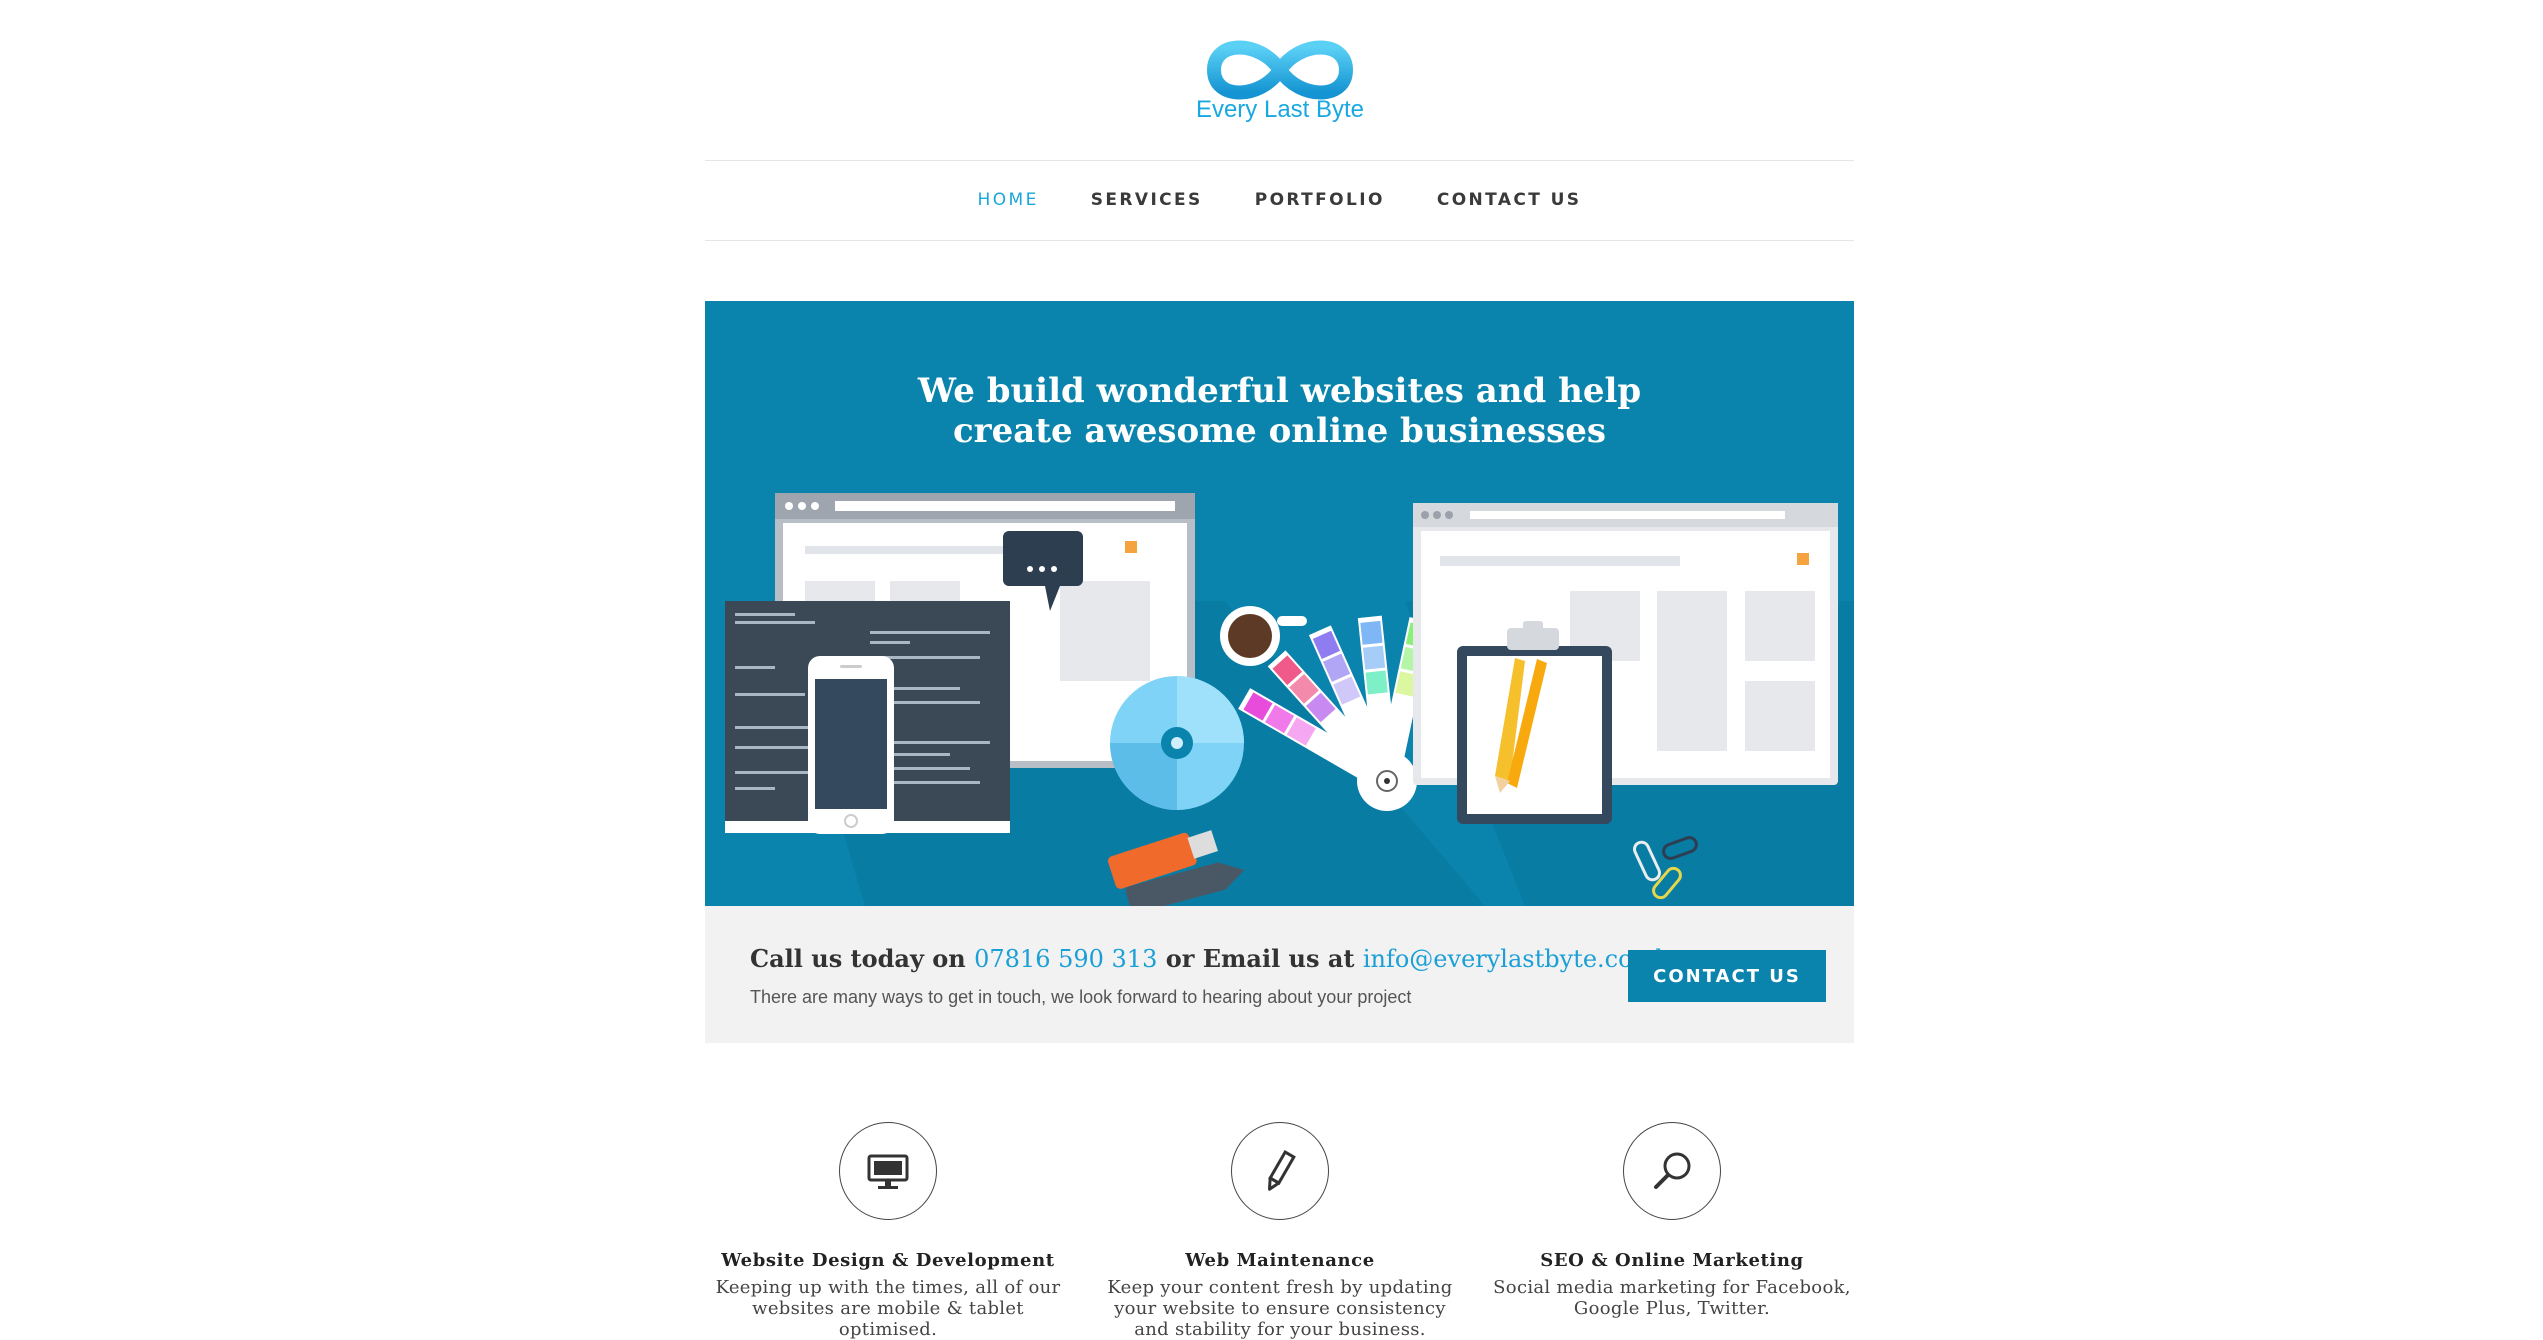 This screenshot has height=1340, width=2543. What do you see at coordinates (1279, 431) in the screenshot?
I see `hero-headline-line2: create awesome online businesses` at bounding box center [1279, 431].